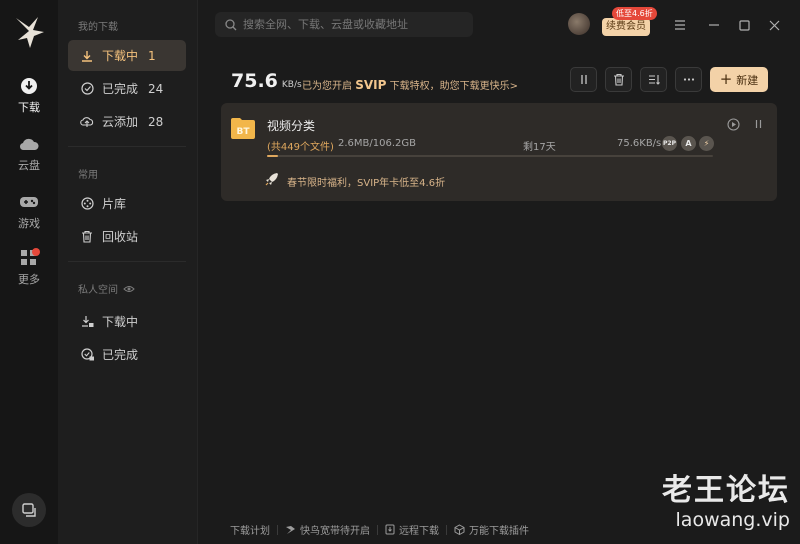 The image size is (800, 544). What do you see at coordinates (271, 179) in the screenshot?
I see `rocket-icon` at bounding box center [271, 179].